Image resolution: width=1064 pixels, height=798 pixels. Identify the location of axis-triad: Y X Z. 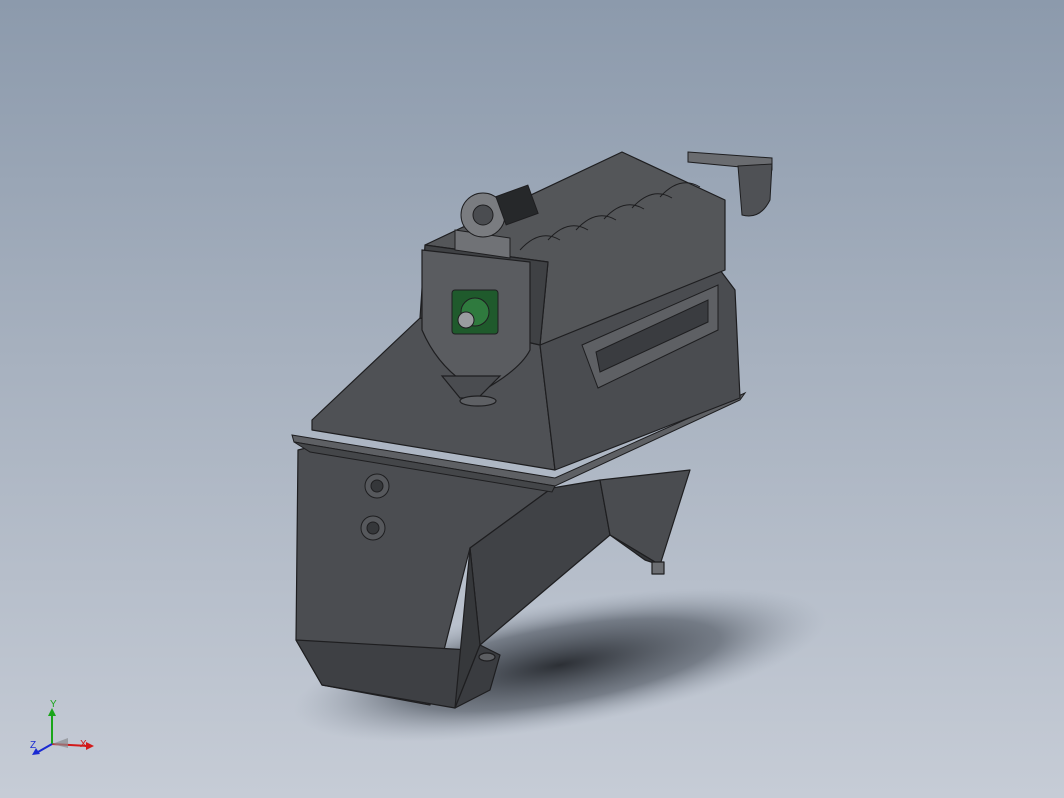
(63, 730).